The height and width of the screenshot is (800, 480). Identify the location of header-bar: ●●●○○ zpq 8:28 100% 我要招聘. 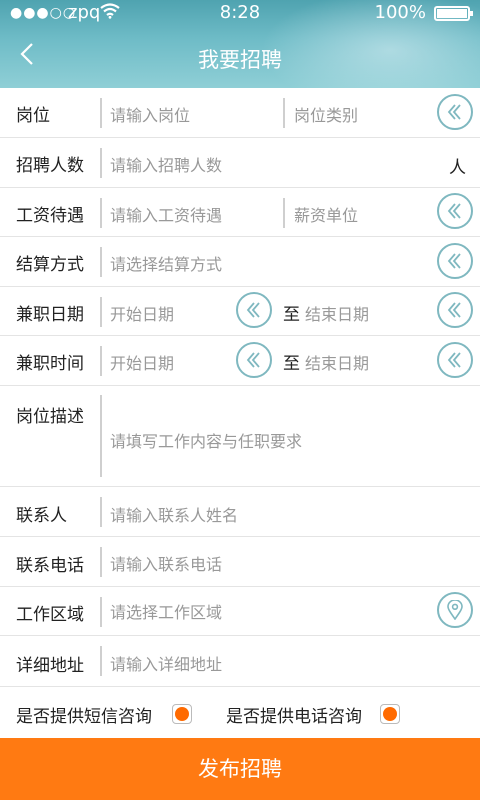
(240, 44).